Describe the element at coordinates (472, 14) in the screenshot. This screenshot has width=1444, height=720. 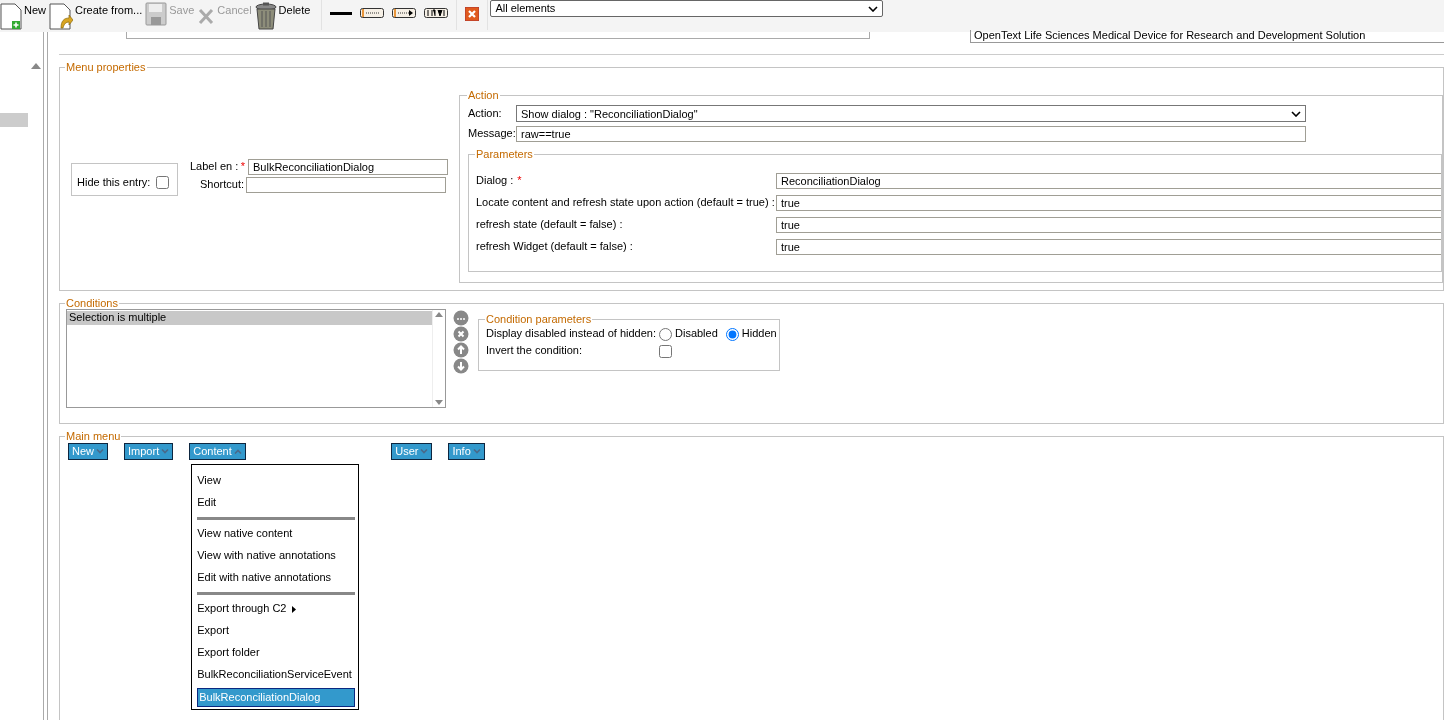
I see `close-icon` at that location.